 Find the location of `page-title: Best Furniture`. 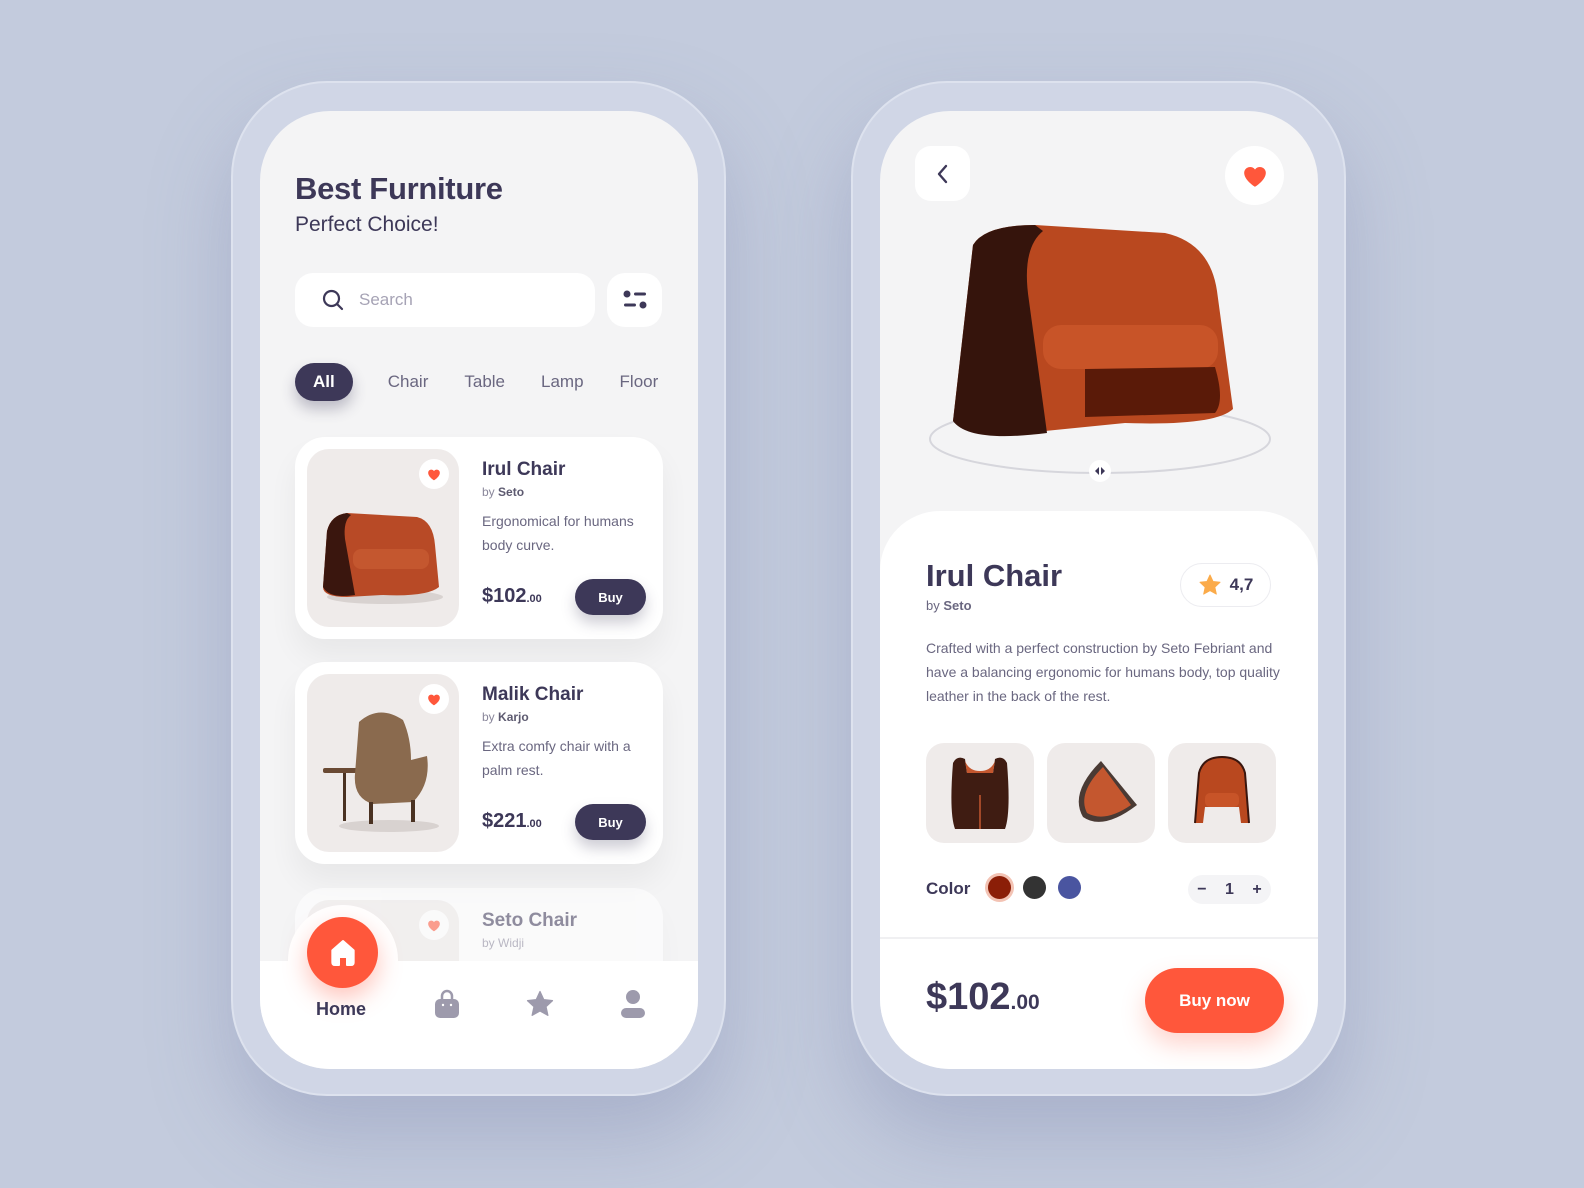

page-title: Best Furniture is located at coordinates (399, 188).